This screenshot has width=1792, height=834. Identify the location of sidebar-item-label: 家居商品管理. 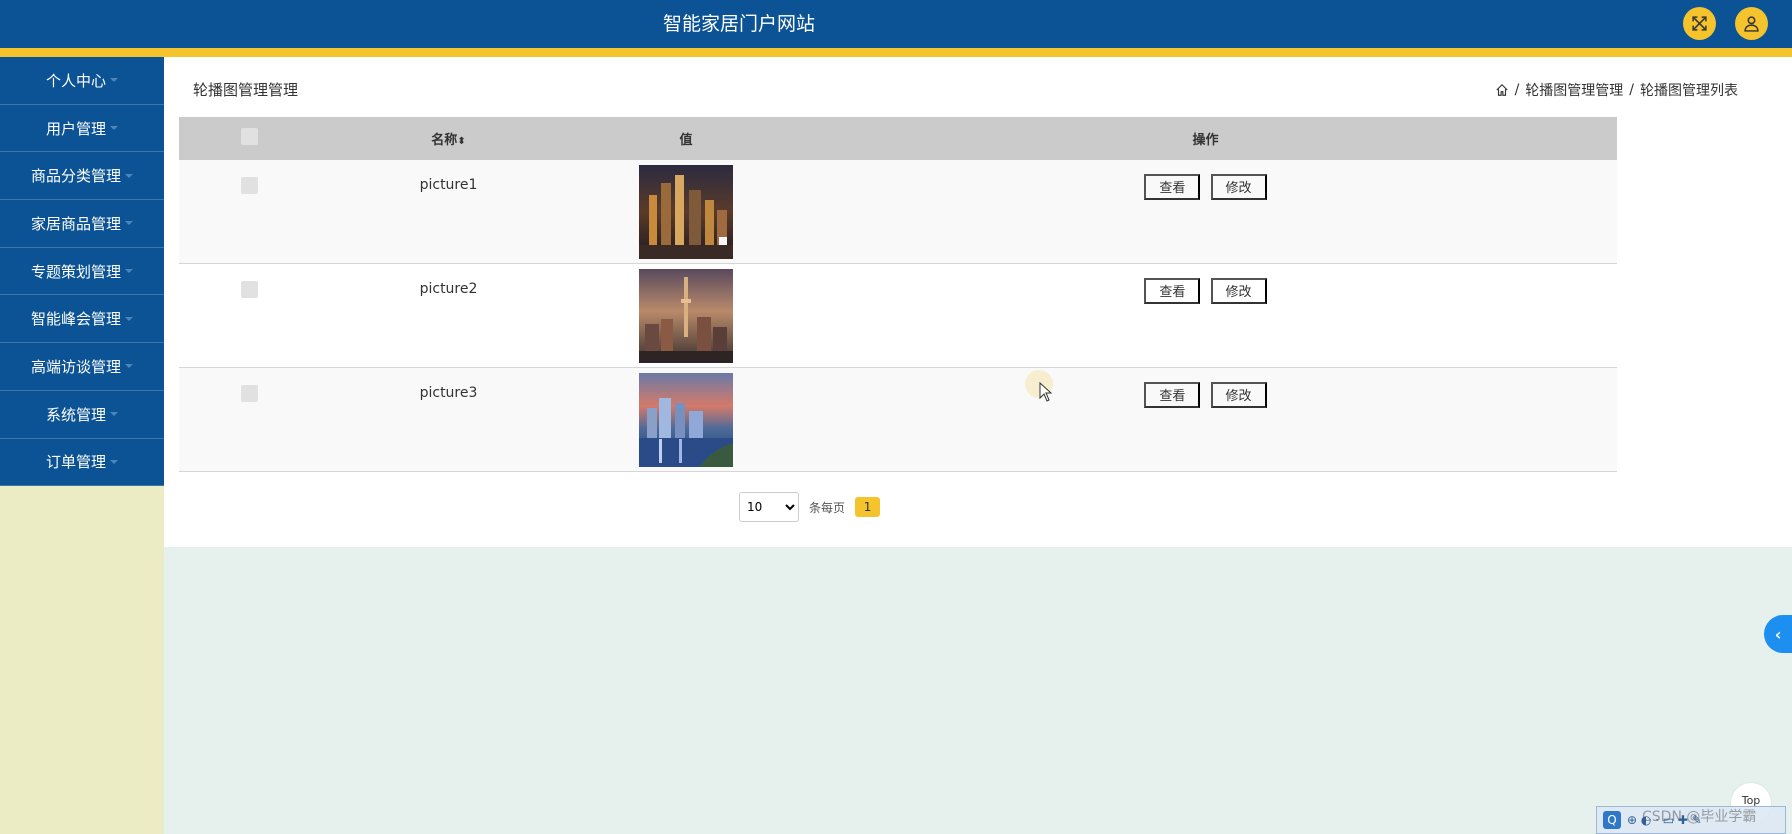
(75, 223).